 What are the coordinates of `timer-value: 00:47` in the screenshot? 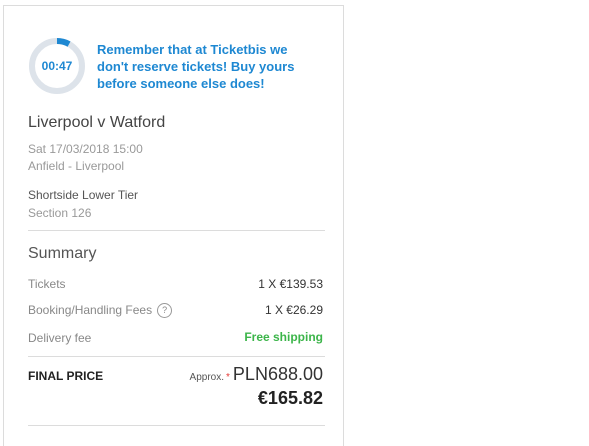 It's located at (57, 66).